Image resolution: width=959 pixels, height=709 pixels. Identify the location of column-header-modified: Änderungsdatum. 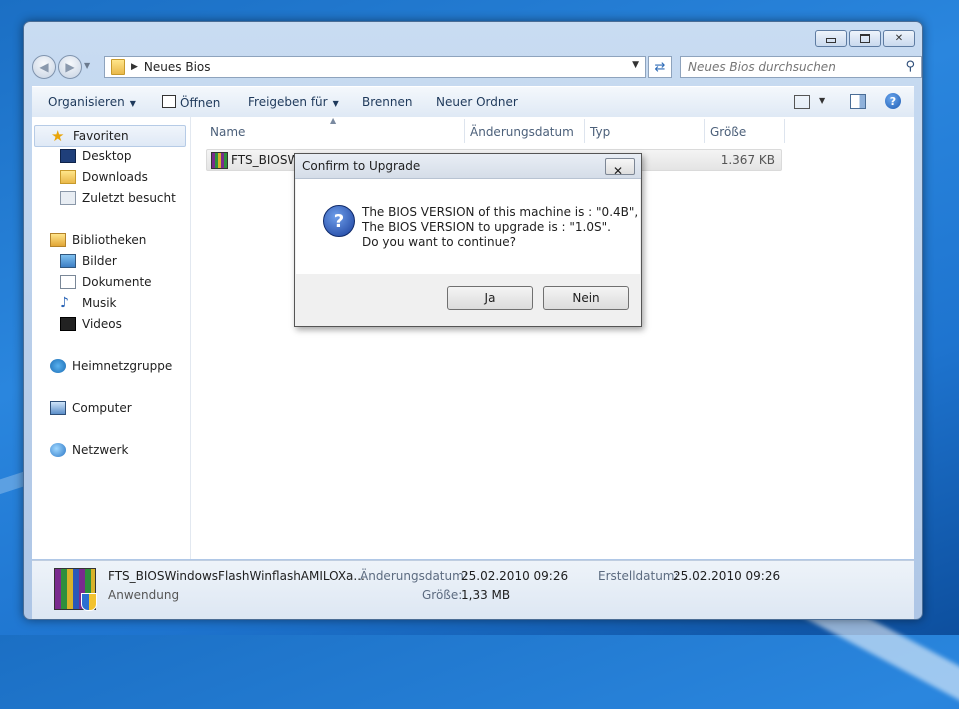
(522, 132).